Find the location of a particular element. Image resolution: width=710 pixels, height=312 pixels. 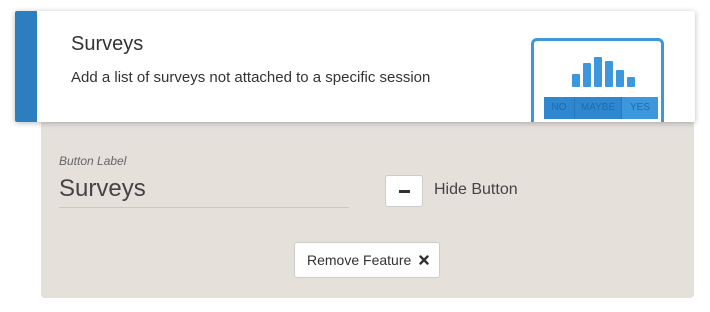

remove-feature-button: Remove Feature is located at coordinates (367, 260).